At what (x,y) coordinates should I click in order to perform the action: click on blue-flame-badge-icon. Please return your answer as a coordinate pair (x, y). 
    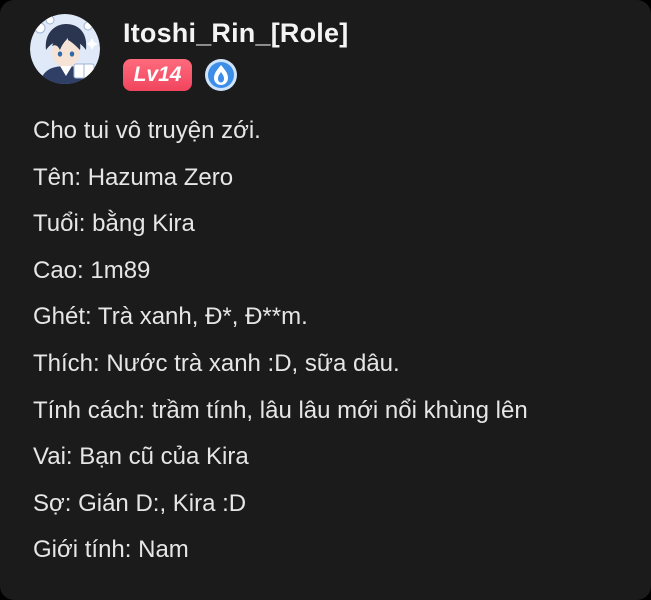
    Looking at the image, I should click on (221, 75).